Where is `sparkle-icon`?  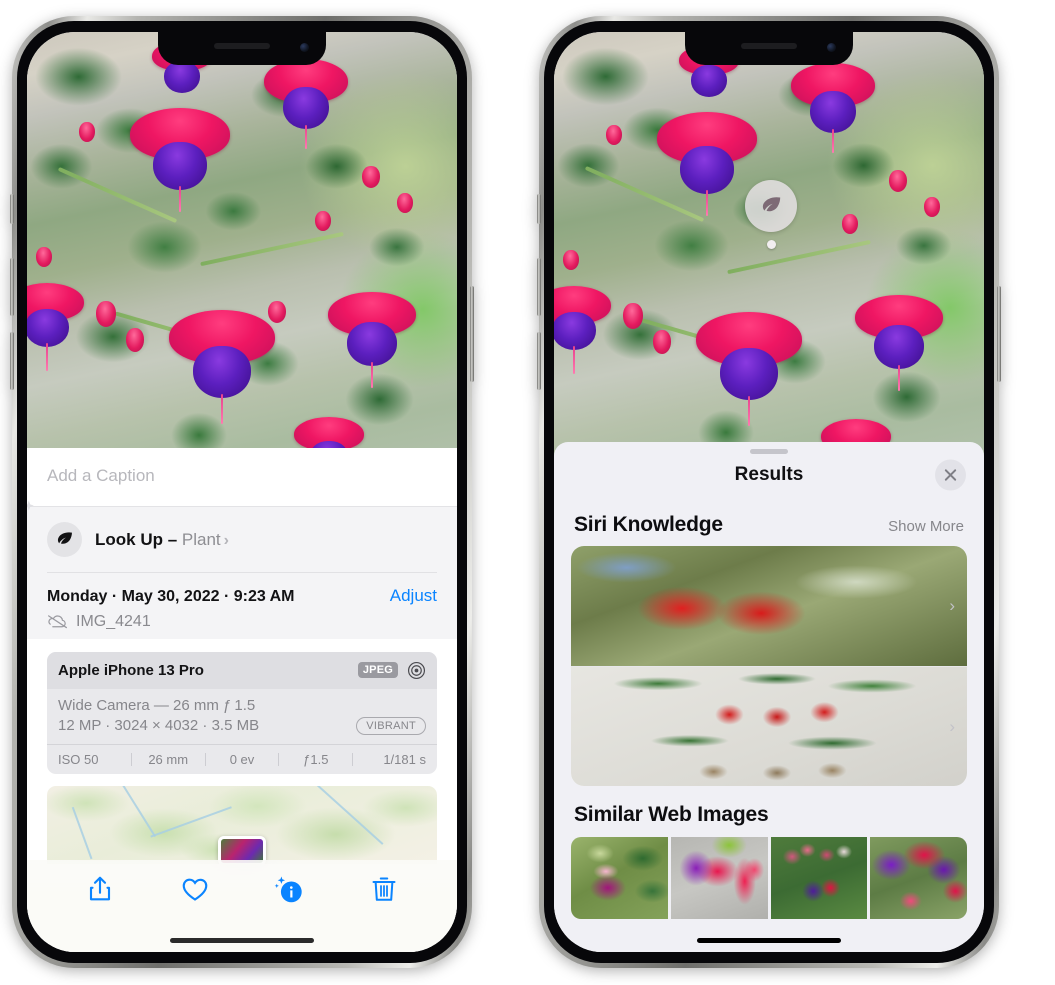
sparkle-icon is located at coordinates (30, 505).